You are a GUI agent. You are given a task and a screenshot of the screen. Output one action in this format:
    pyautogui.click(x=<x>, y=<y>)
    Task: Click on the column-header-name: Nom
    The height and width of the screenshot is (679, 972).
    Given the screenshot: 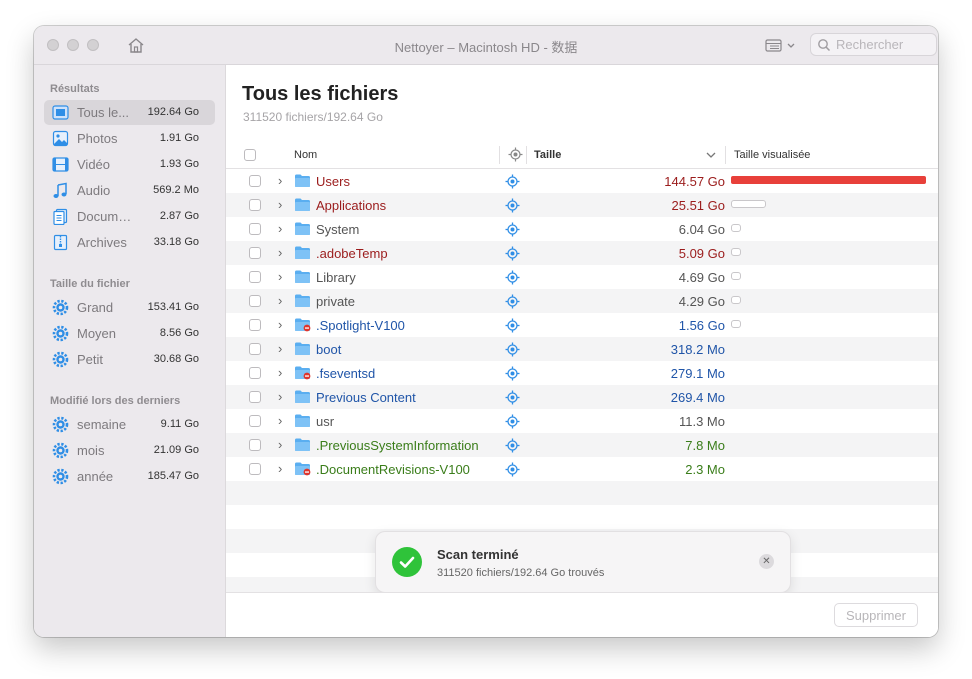 What is the action you would take?
    pyautogui.click(x=305, y=155)
    